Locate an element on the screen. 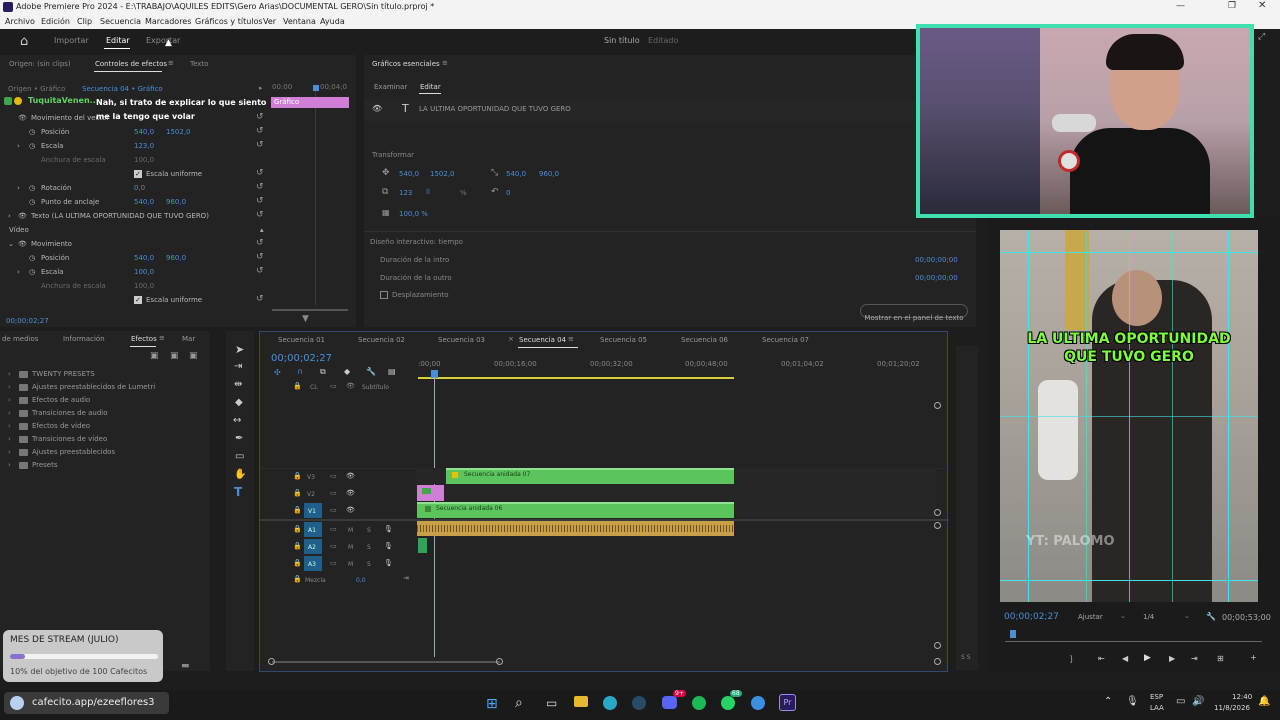 Image resolution: width=1280 pixels, height=720 pixels. track-label-v1: V1 is located at coordinates (312, 511).